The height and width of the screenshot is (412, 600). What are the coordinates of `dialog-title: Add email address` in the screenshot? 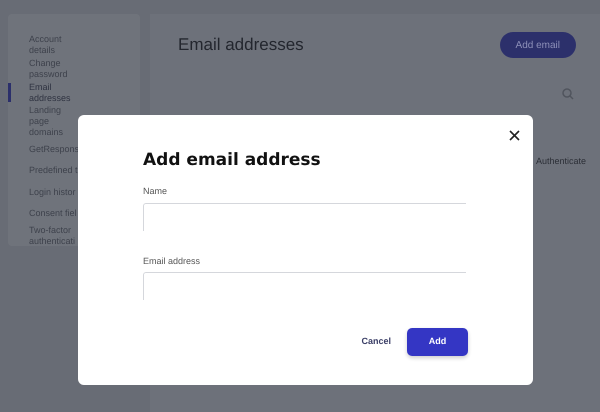 It's located at (232, 160).